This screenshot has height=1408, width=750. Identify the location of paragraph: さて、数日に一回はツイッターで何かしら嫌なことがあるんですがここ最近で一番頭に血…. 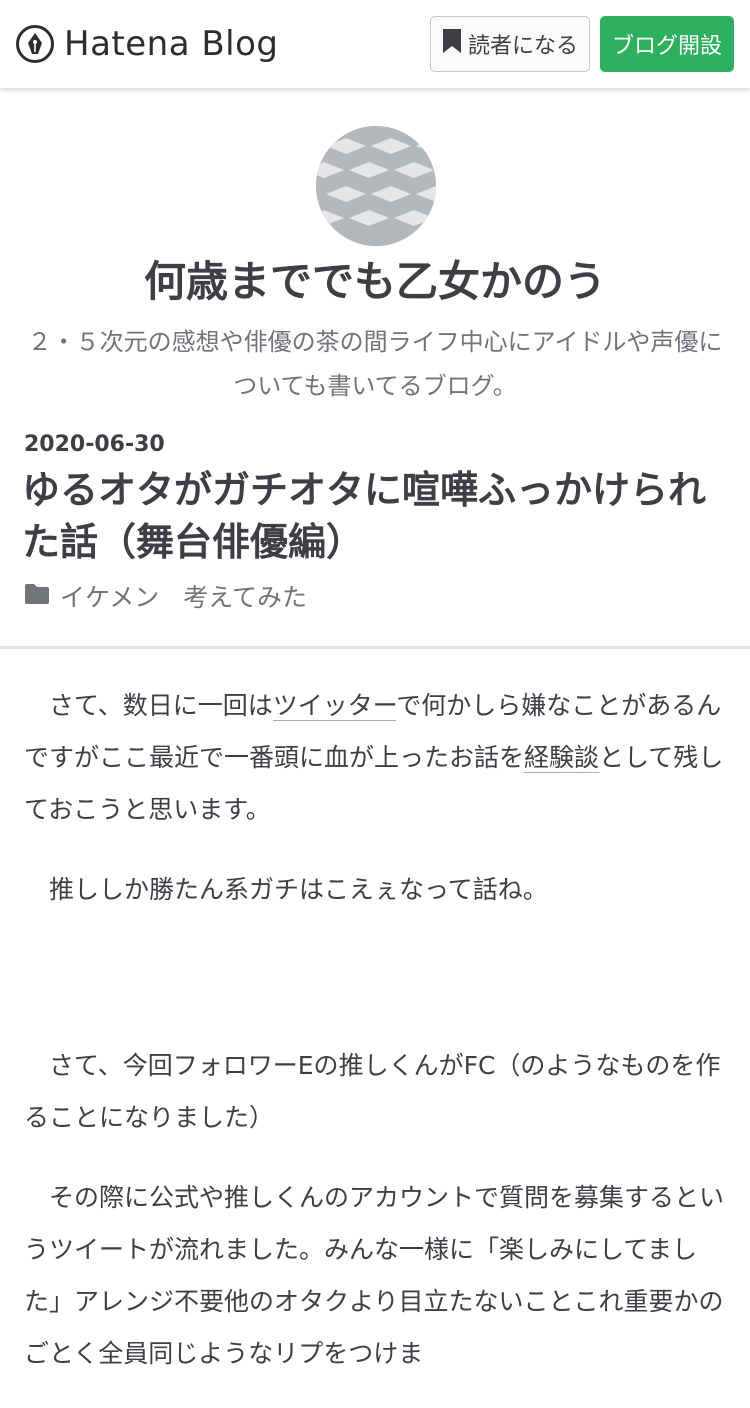
(376, 758).